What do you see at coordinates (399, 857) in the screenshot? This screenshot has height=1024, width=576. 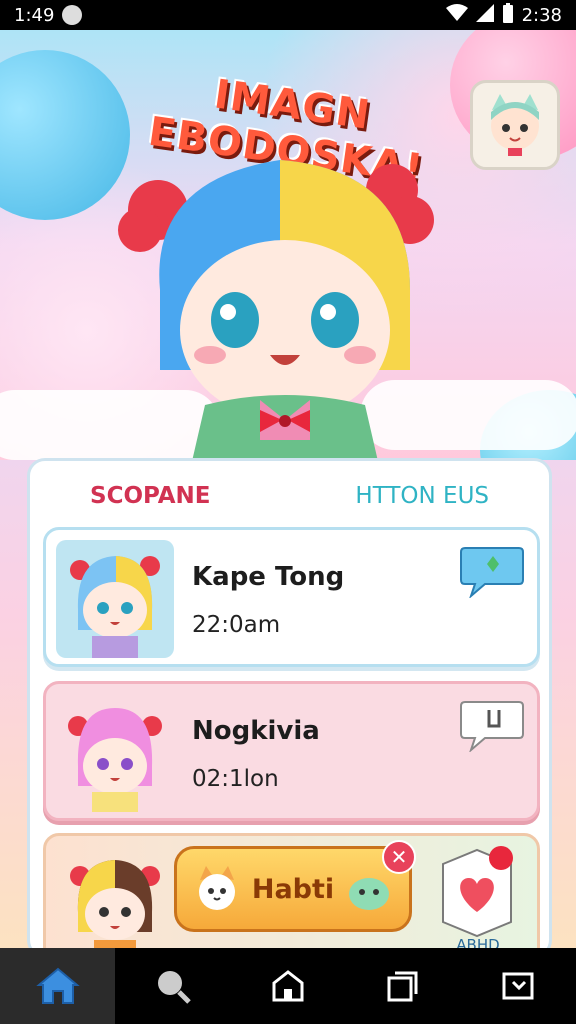 I see `close-icon: ✕` at bounding box center [399, 857].